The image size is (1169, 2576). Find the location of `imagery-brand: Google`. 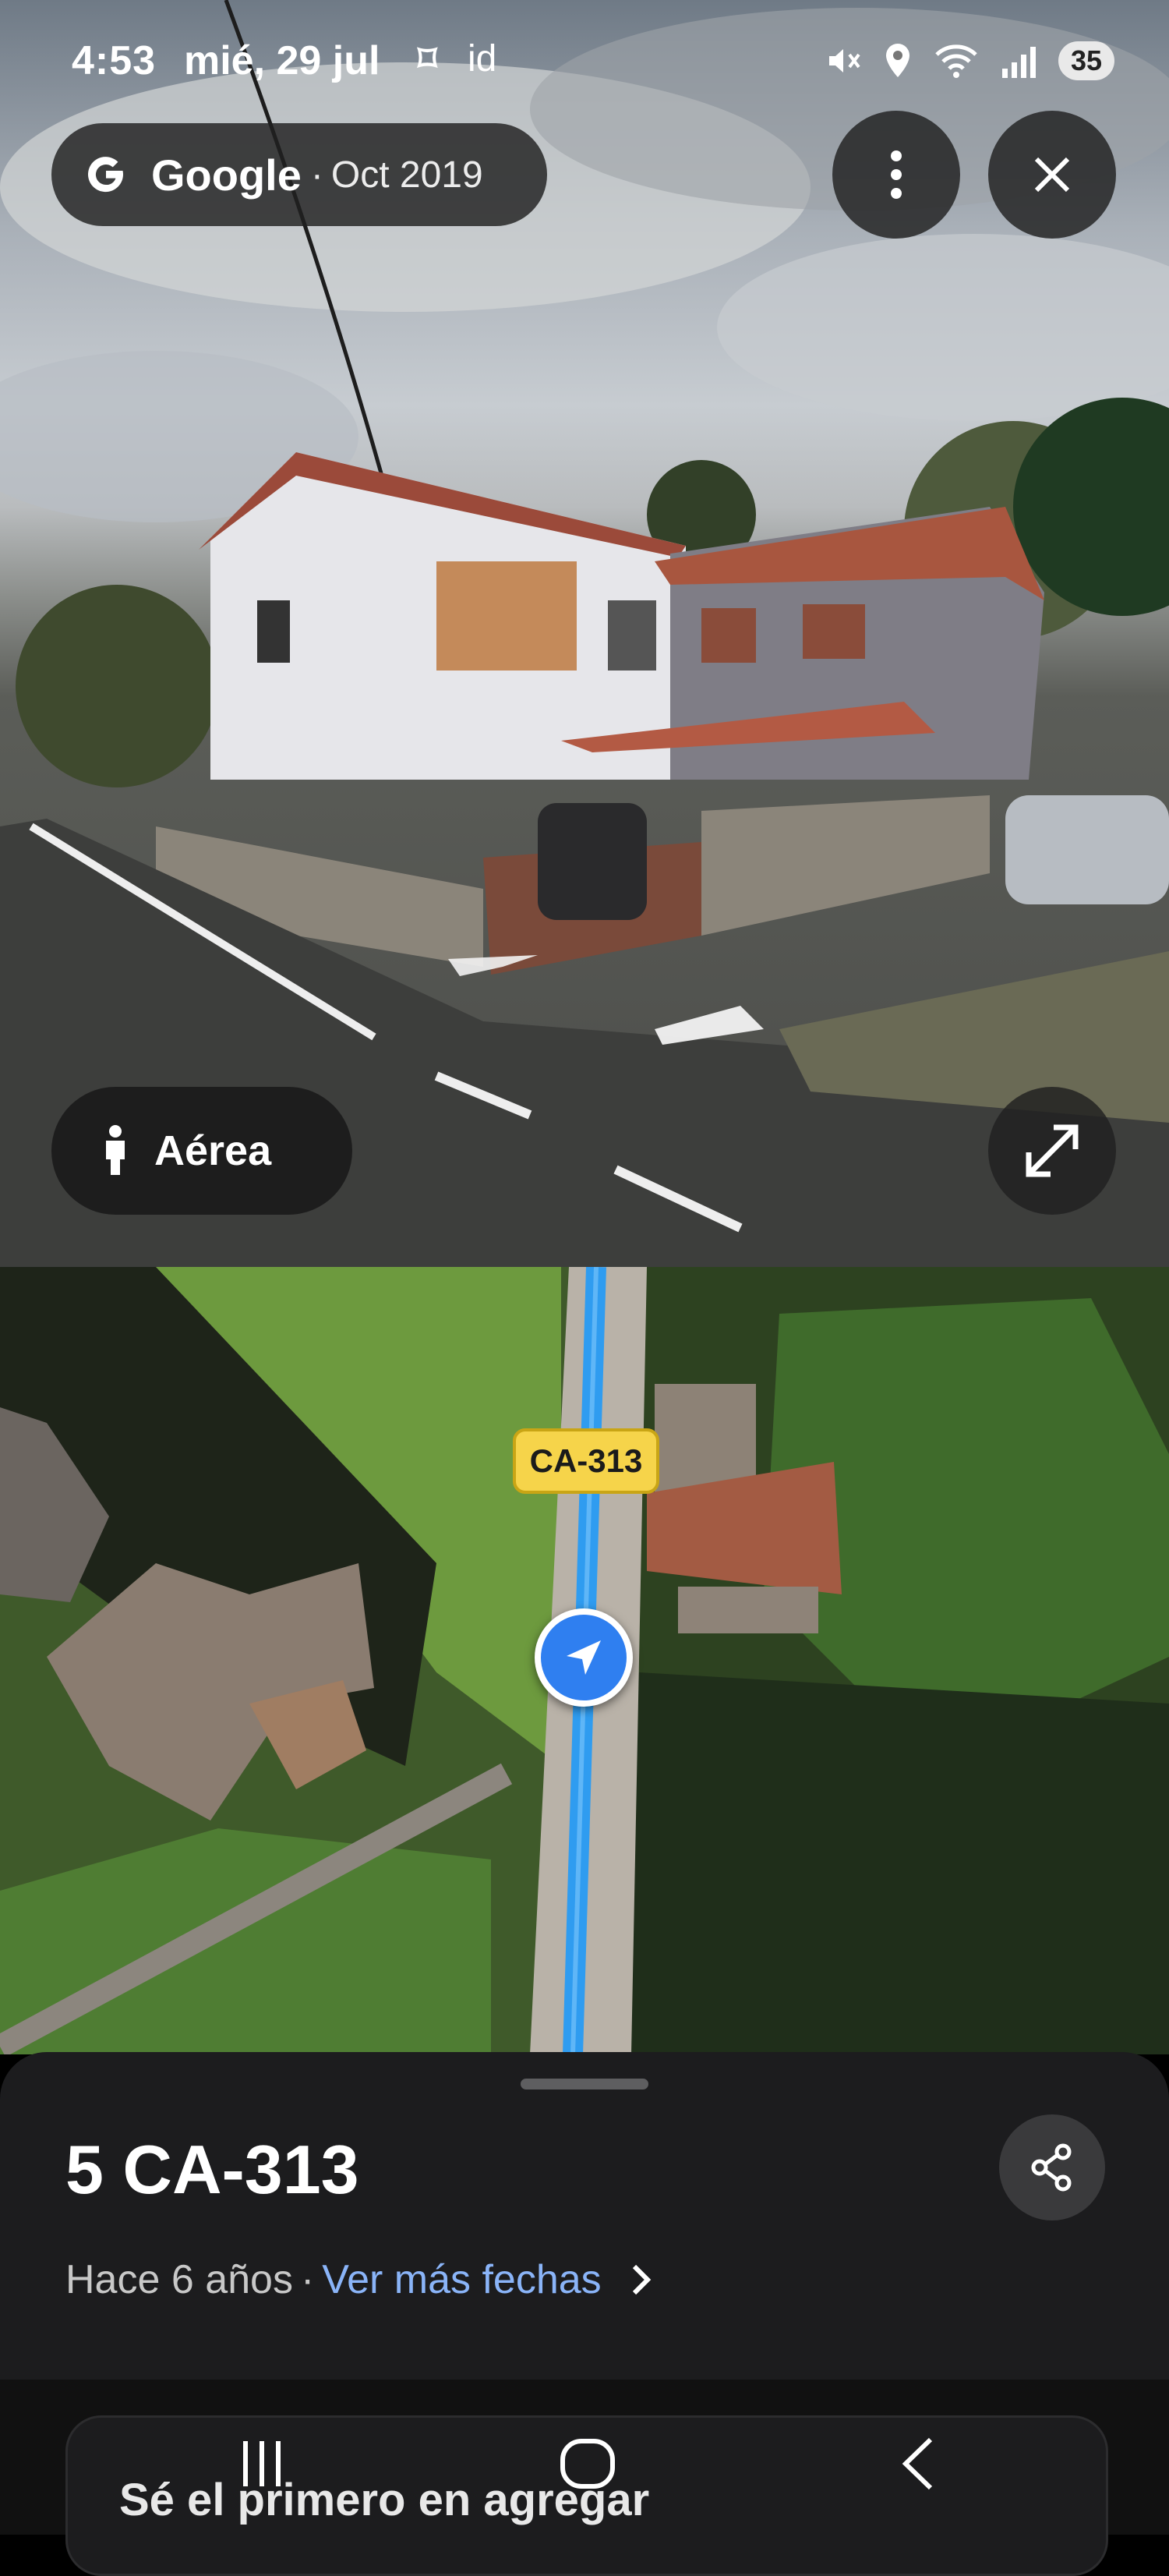

imagery-brand: Google is located at coordinates (226, 175).